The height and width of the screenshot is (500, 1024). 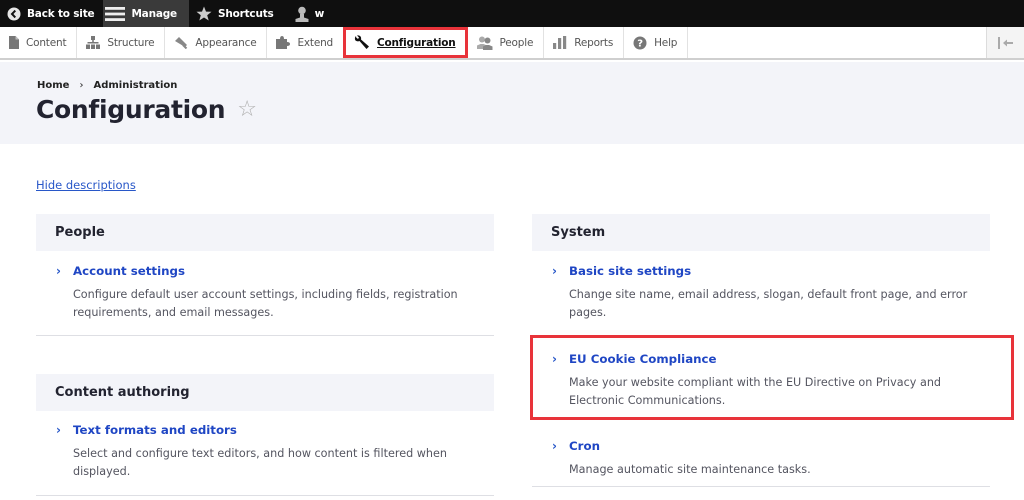 I want to click on shortcut-star-icon: ☆, so click(x=247, y=109).